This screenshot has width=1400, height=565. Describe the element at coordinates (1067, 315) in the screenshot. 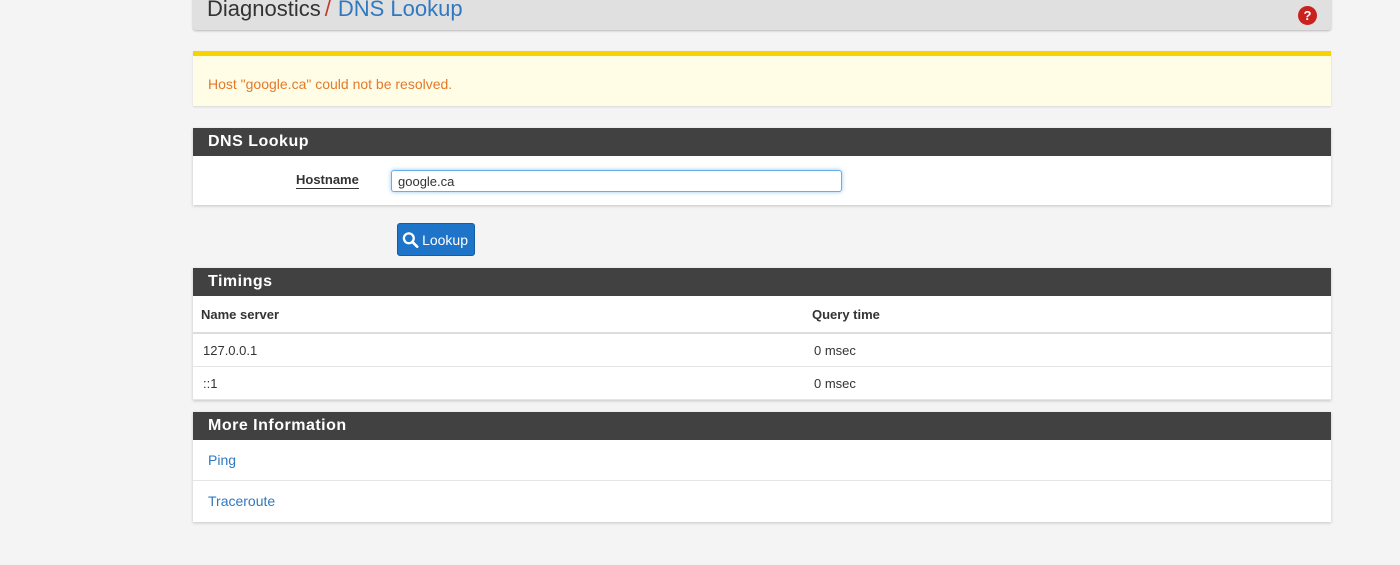

I see `column-header-query-time: Query time` at that location.